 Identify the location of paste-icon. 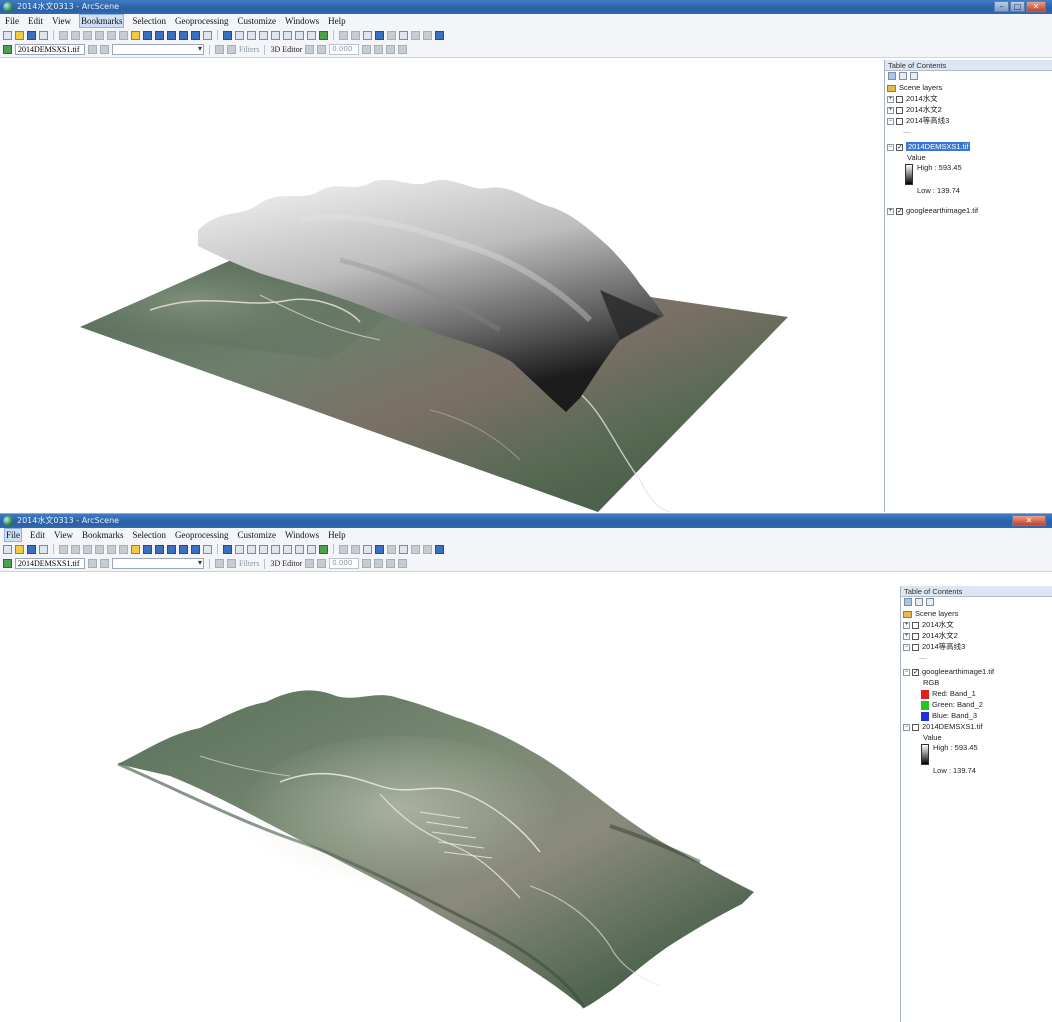
(87, 549).